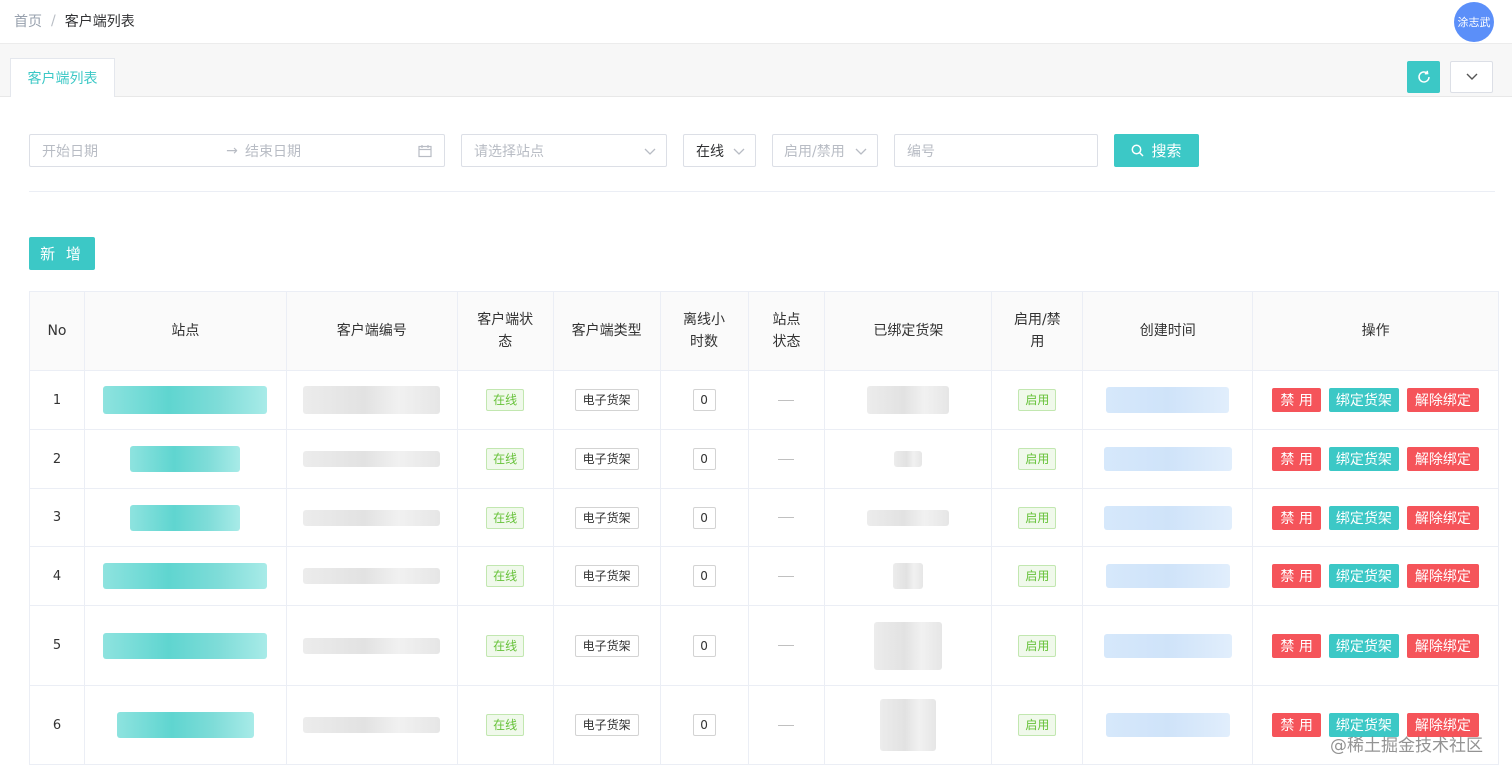 This screenshot has width=1512, height=774. What do you see at coordinates (57, 576) in the screenshot?
I see `row-number: 4` at bounding box center [57, 576].